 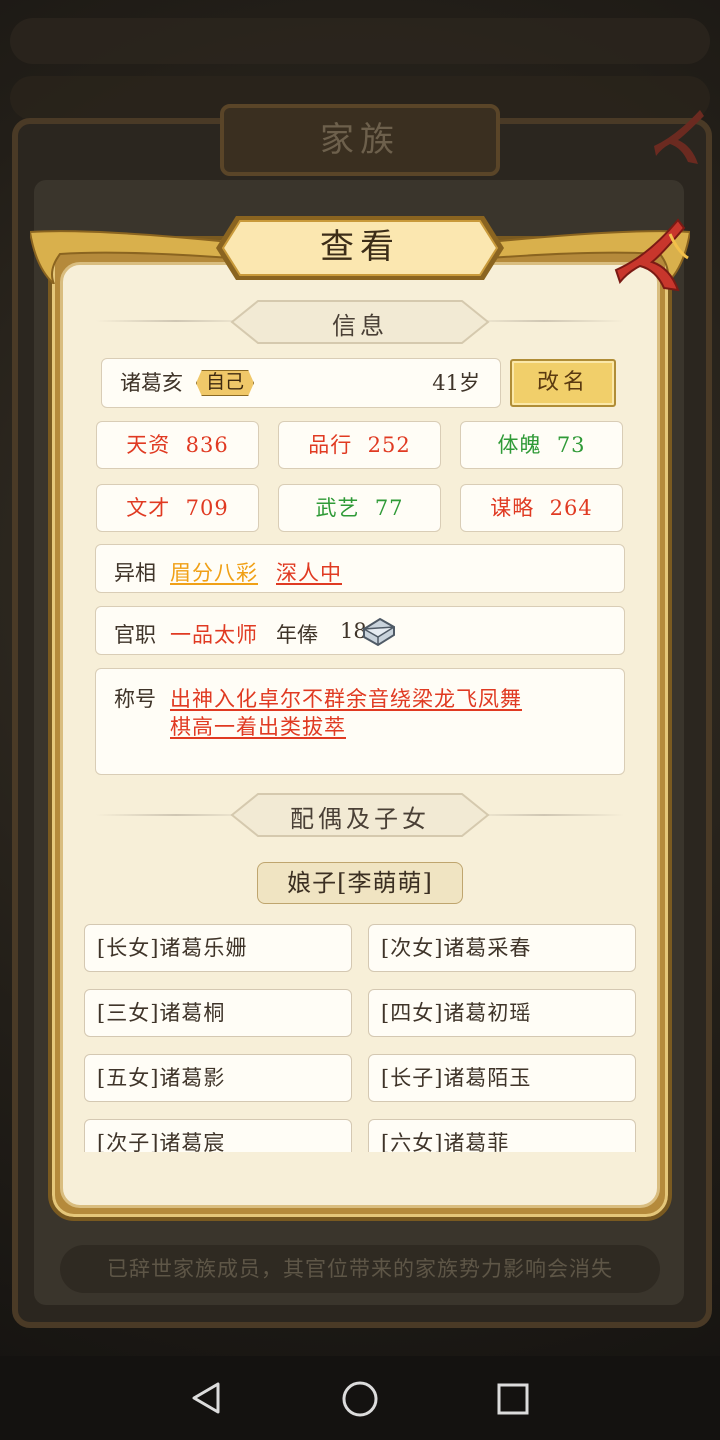 I want to click on stat-talent-value: 836, so click(x=207, y=445).